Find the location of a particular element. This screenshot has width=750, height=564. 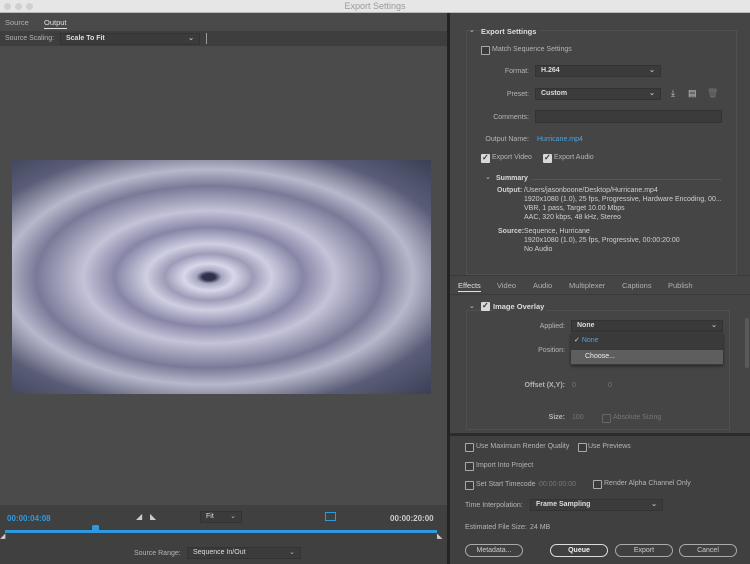

image-overlay-checkbox is located at coordinates (485, 306).